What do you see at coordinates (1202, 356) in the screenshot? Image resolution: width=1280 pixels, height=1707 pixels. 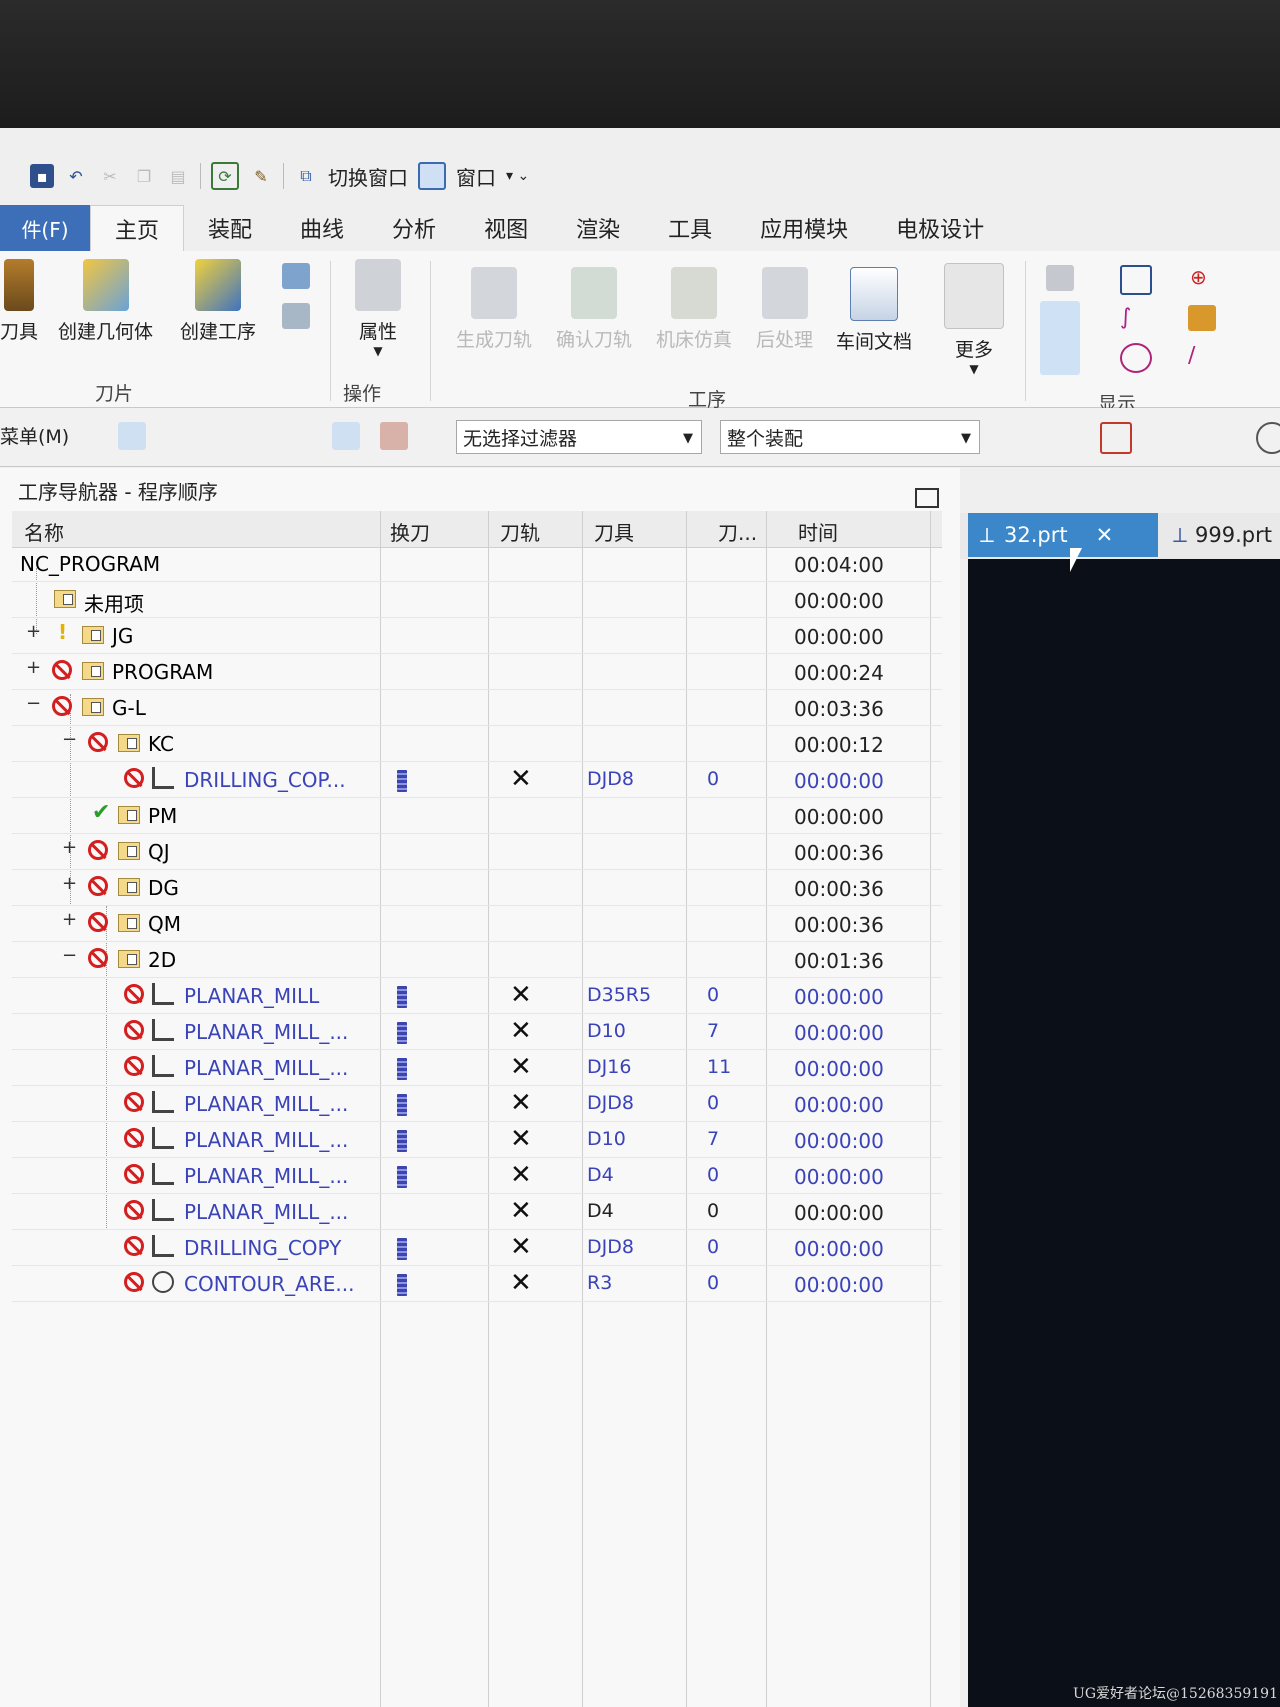 I see `line-display-icon: ∕` at bounding box center [1202, 356].